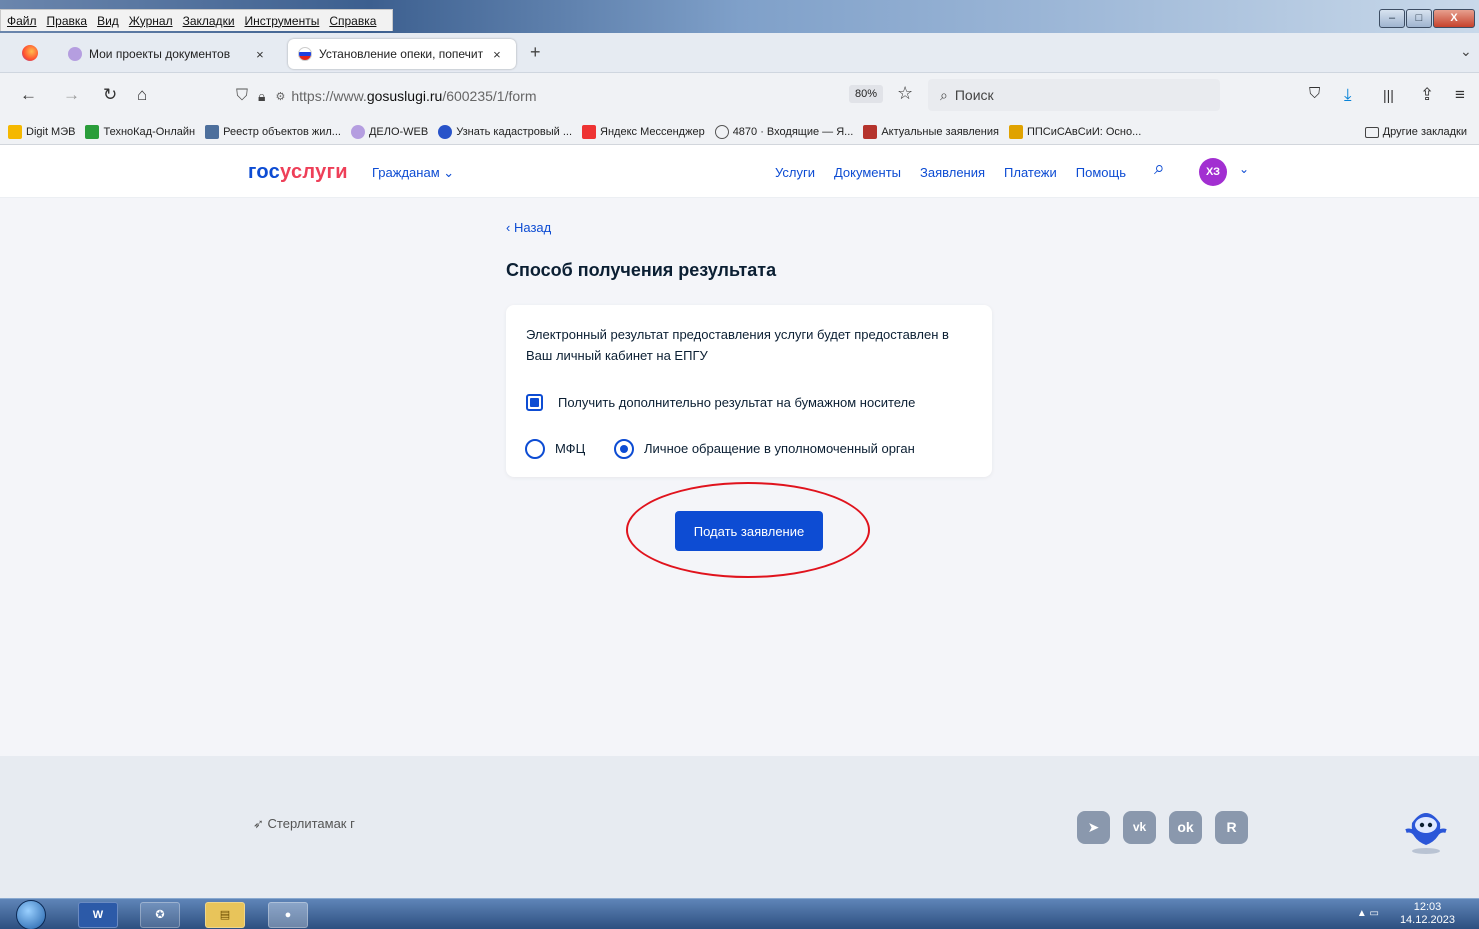 Image resolution: width=1479 pixels, height=929 pixels. Describe the element at coordinates (641, 270) in the screenshot. I see `page-title: Способ получения результата` at that location.